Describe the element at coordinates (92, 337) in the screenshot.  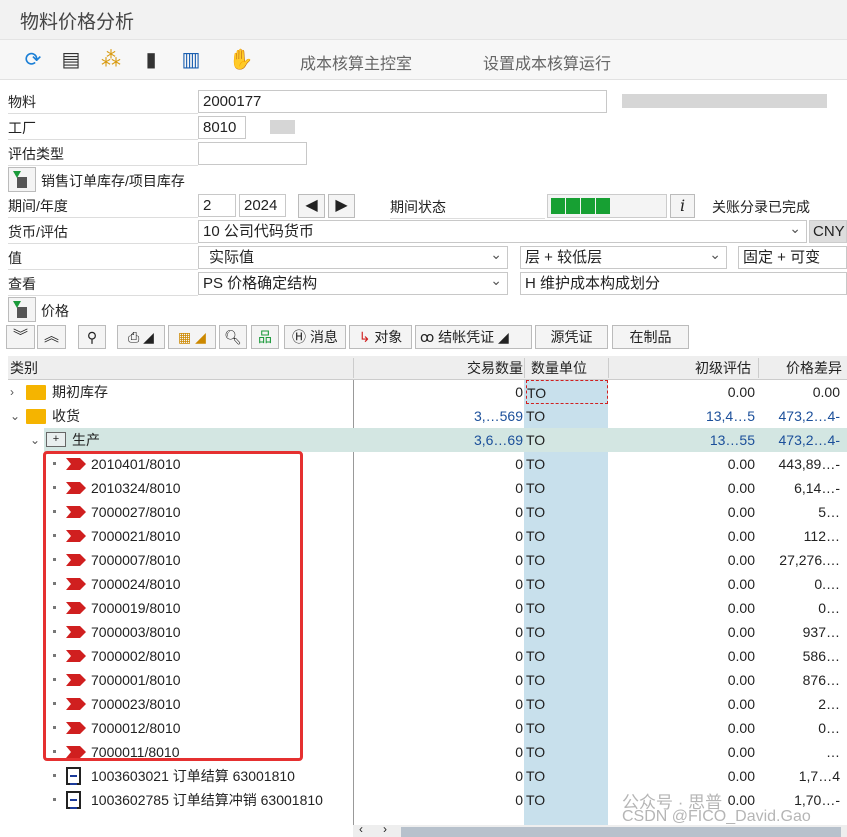
I see `find-icon: ⚲` at that location.